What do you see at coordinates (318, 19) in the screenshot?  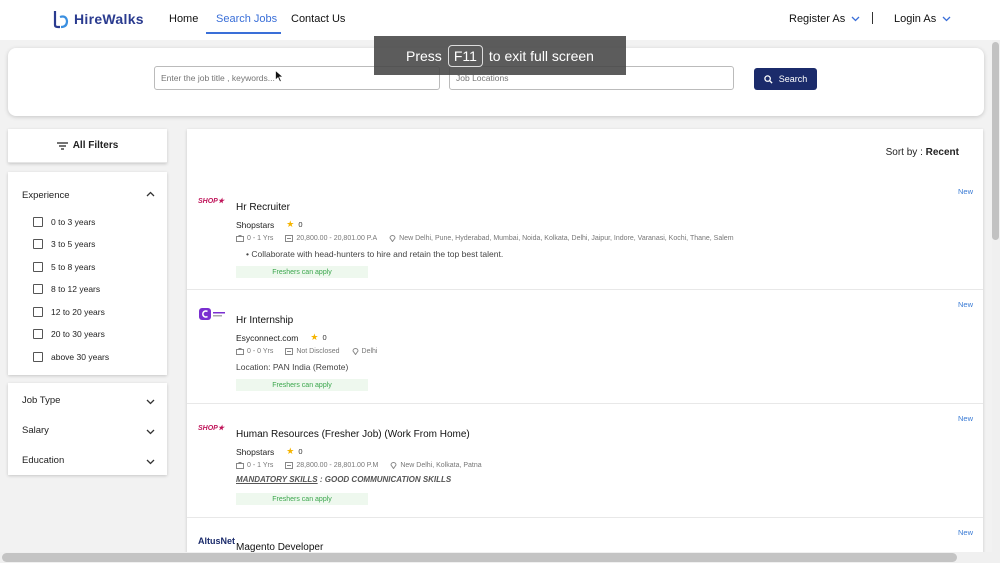 I see `nav-contact-link: Contact Us` at bounding box center [318, 19].